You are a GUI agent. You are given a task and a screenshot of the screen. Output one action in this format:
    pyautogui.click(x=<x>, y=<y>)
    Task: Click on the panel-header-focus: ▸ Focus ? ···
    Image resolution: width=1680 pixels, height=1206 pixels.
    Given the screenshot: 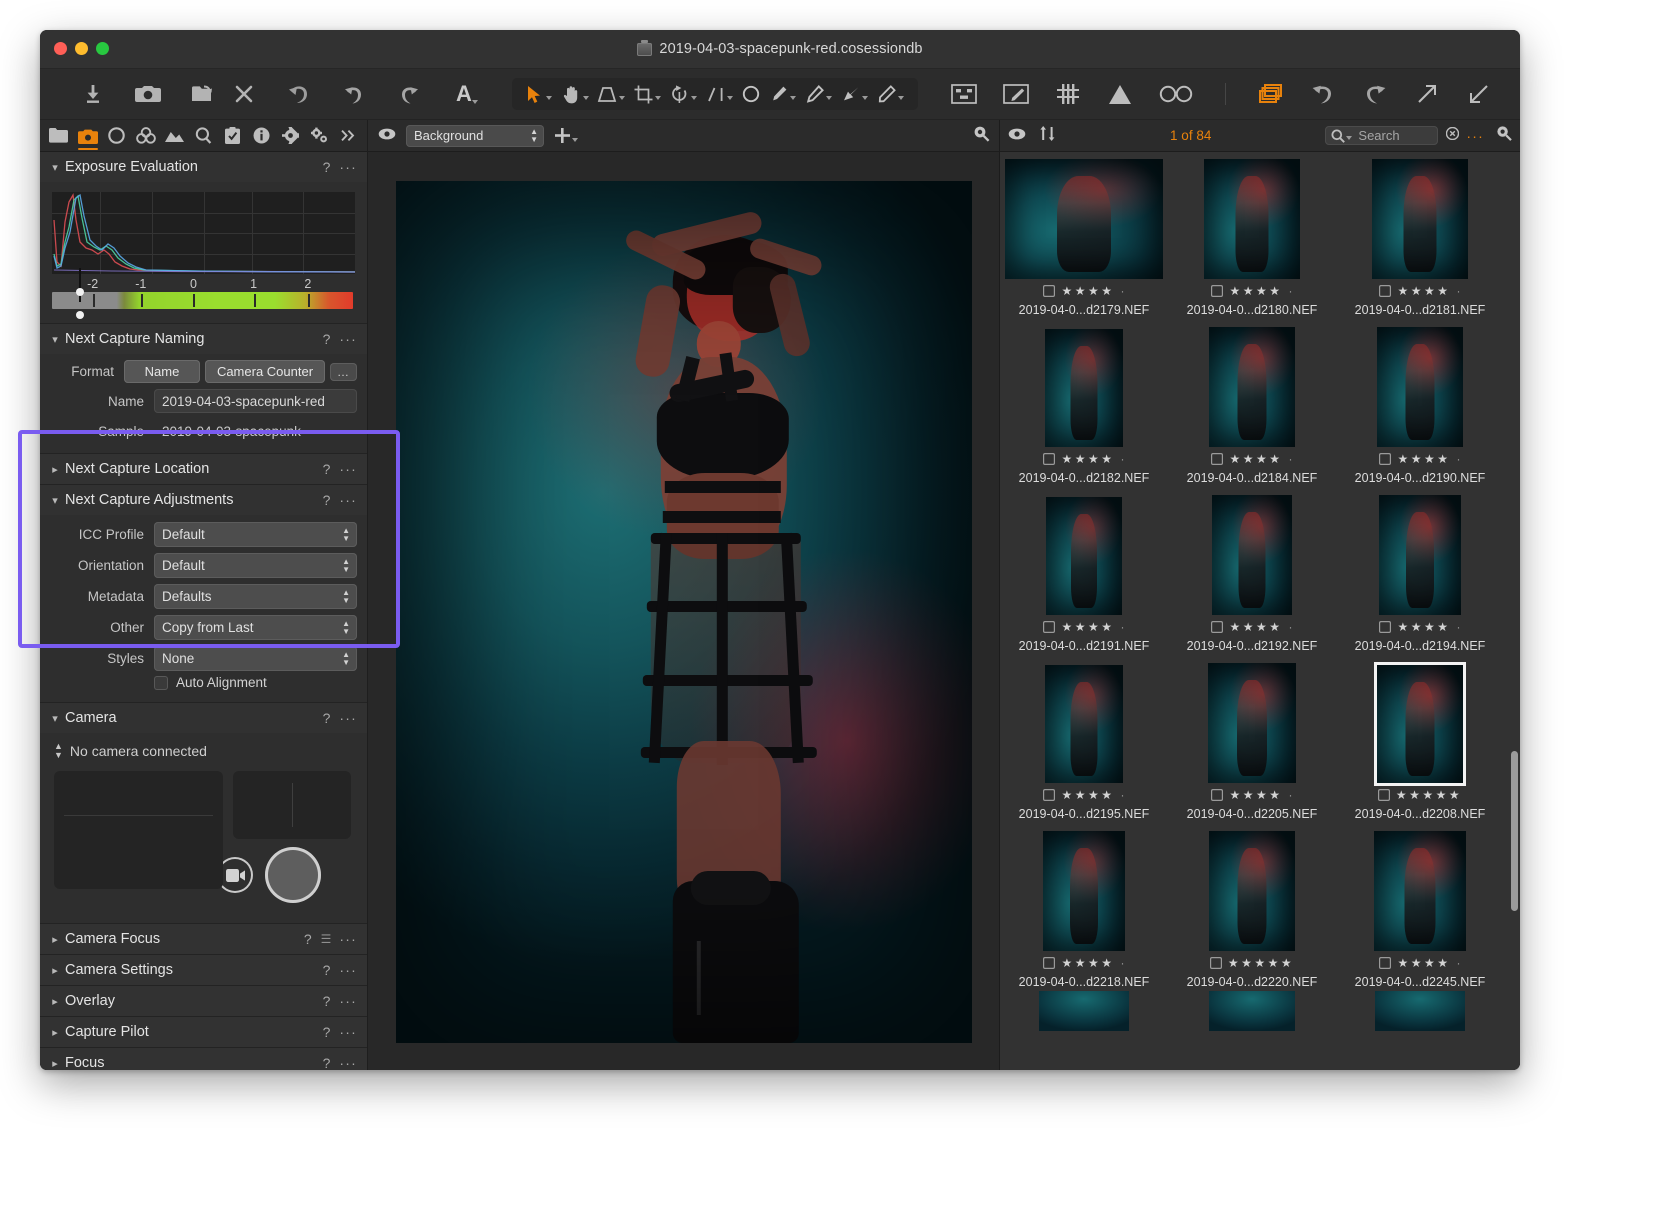 What is the action you would take?
    pyautogui.click(x=203, y=1059)
    